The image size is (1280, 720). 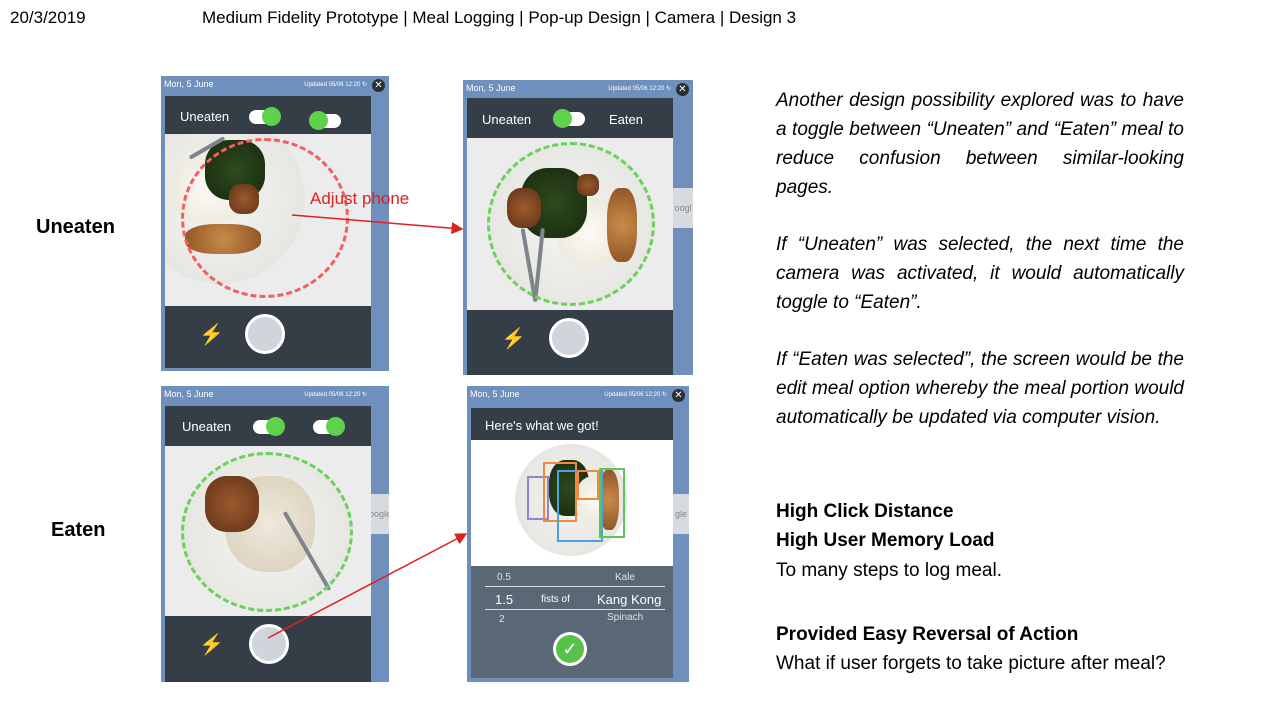 What do you see at coordinates (265, 218) in the screenshot?
I see `alignment-guide-red` at bounding box center [265, 218].